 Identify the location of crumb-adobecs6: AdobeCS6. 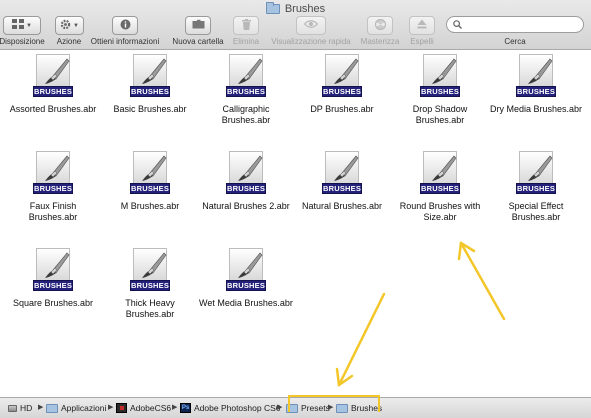
(143, 408).